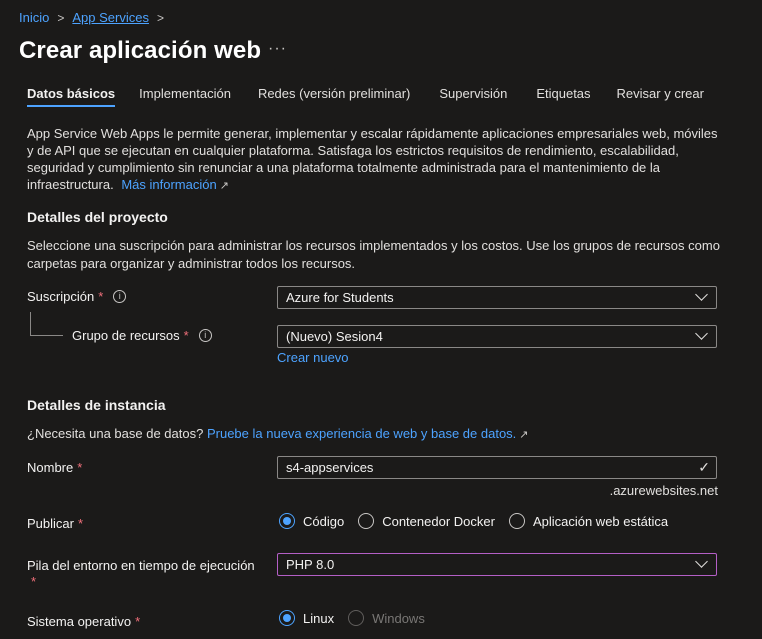 The image size is (762, 639). Describe the element at coordinates (516, 521) in the screenshot. I see `publish-static-radio` at that location.